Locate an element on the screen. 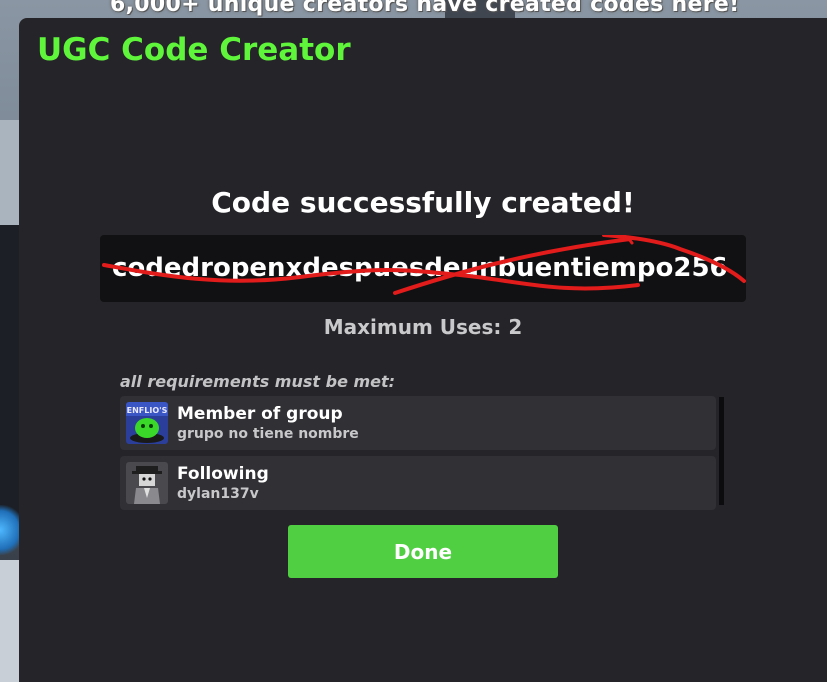  background-block is located at coordinates (10, 175).